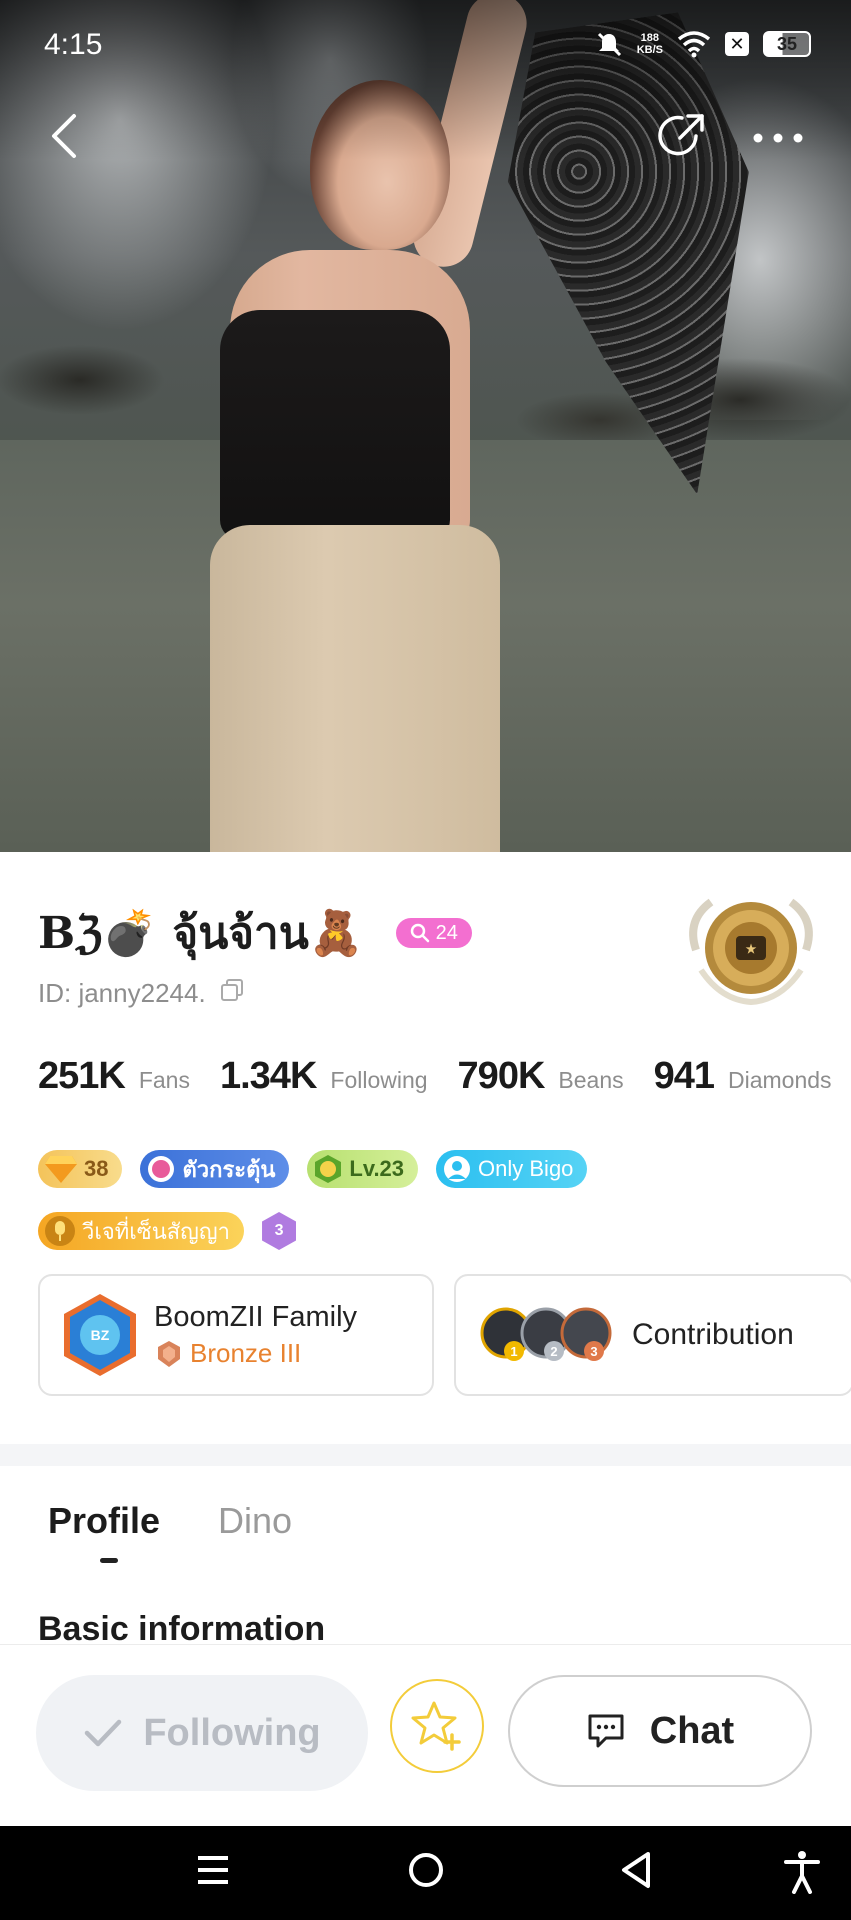 Image resolution: width=851 pixels, height=1920 pixels. What do you see at coordinates (590, 1080) in the screenshot?
I see `beans-label: Beans` at bounding box center [590, 1080].